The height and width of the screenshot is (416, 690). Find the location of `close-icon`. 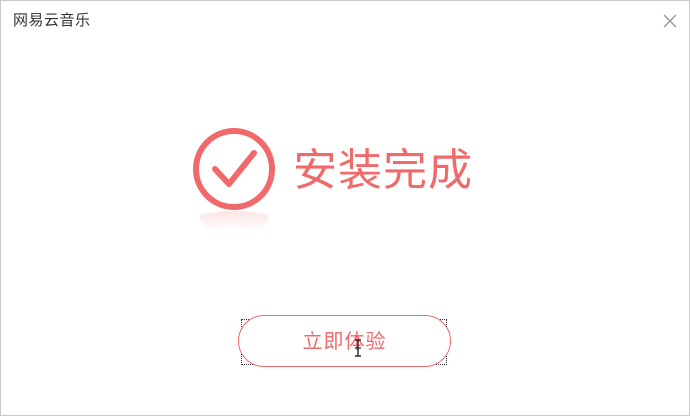

close-icon is located at coordinates (670, 21).